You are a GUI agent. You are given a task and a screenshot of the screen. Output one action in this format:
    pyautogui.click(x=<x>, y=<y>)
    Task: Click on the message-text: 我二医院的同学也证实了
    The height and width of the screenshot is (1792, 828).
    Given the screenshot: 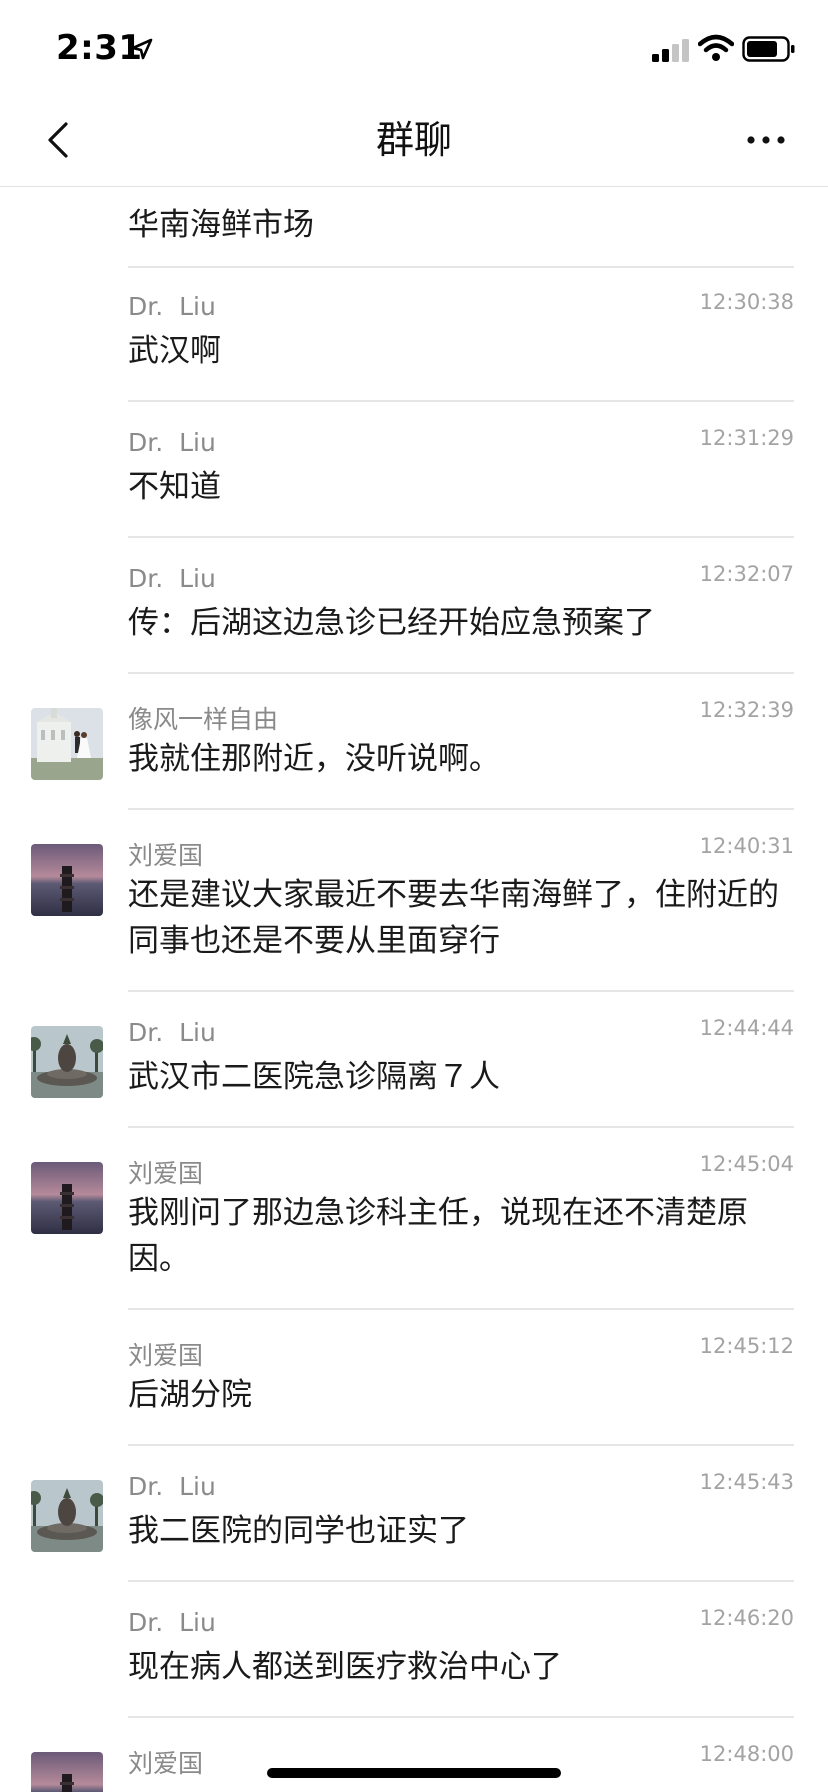 What is the action you would take?
    pyautogui.click(x=298, y=1531)
    